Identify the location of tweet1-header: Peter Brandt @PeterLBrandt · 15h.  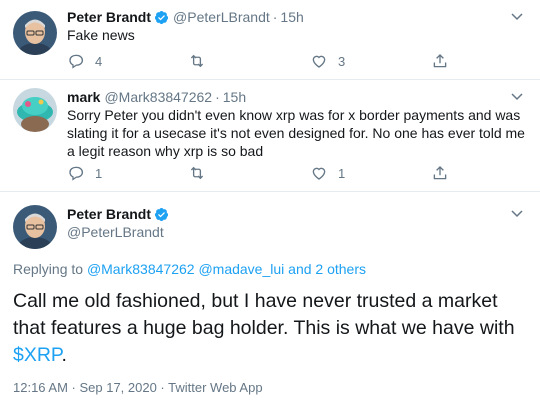
(185, 17).